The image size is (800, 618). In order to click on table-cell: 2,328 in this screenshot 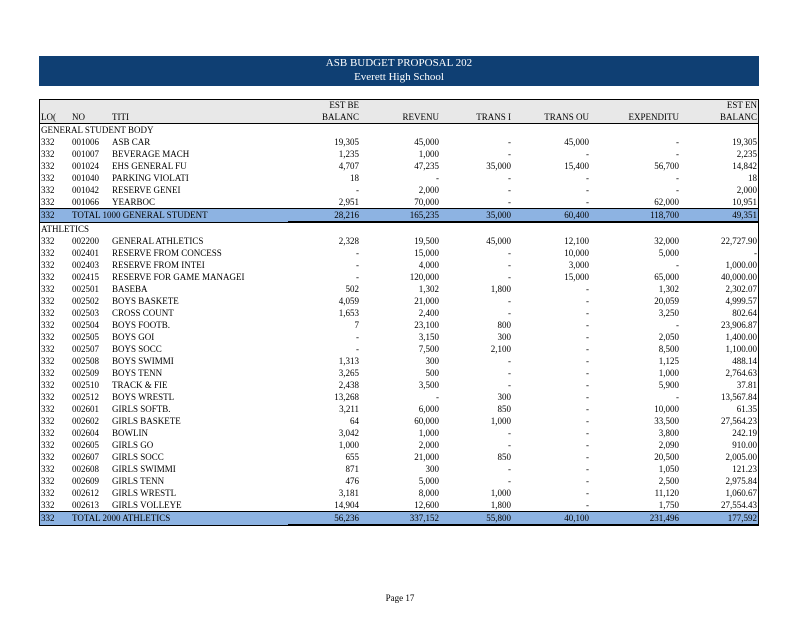, I will do `click(348, 241)`.